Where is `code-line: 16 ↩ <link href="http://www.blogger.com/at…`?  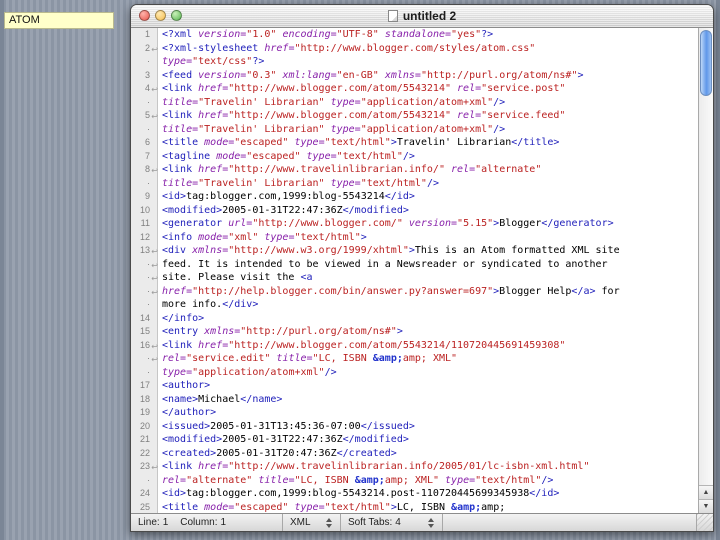 code-line: 16 ↩ <link href="http://www.blogger.com/at… is located at coordinates (414, 346).